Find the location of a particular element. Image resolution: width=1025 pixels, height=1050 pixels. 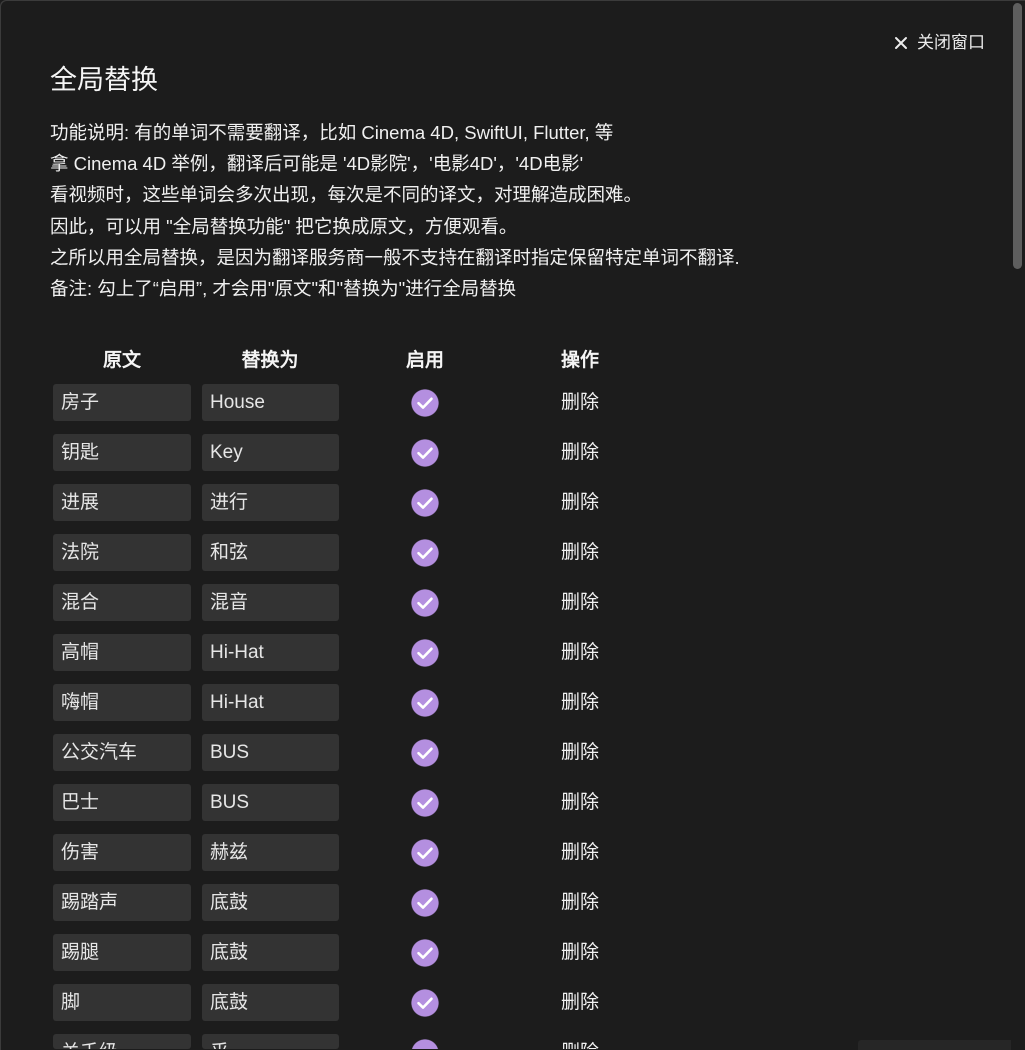

original-input: 踢踏声 is located at coordinates (122, 902).